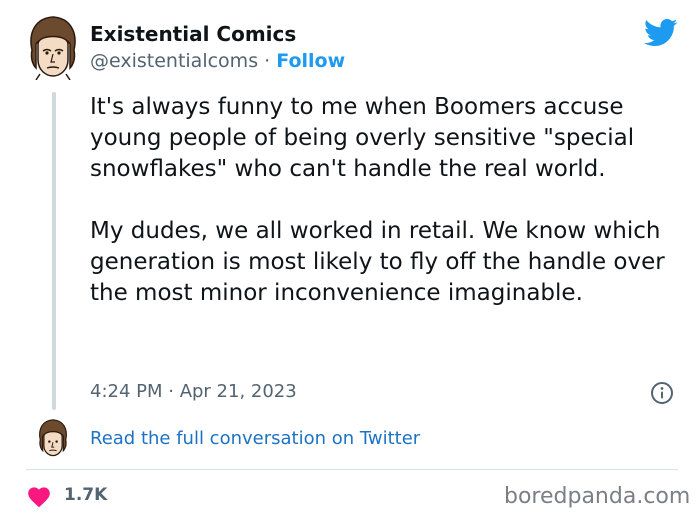 The image size is (700, 522). I want to click on follow-button: Follow, so click(310, 61).